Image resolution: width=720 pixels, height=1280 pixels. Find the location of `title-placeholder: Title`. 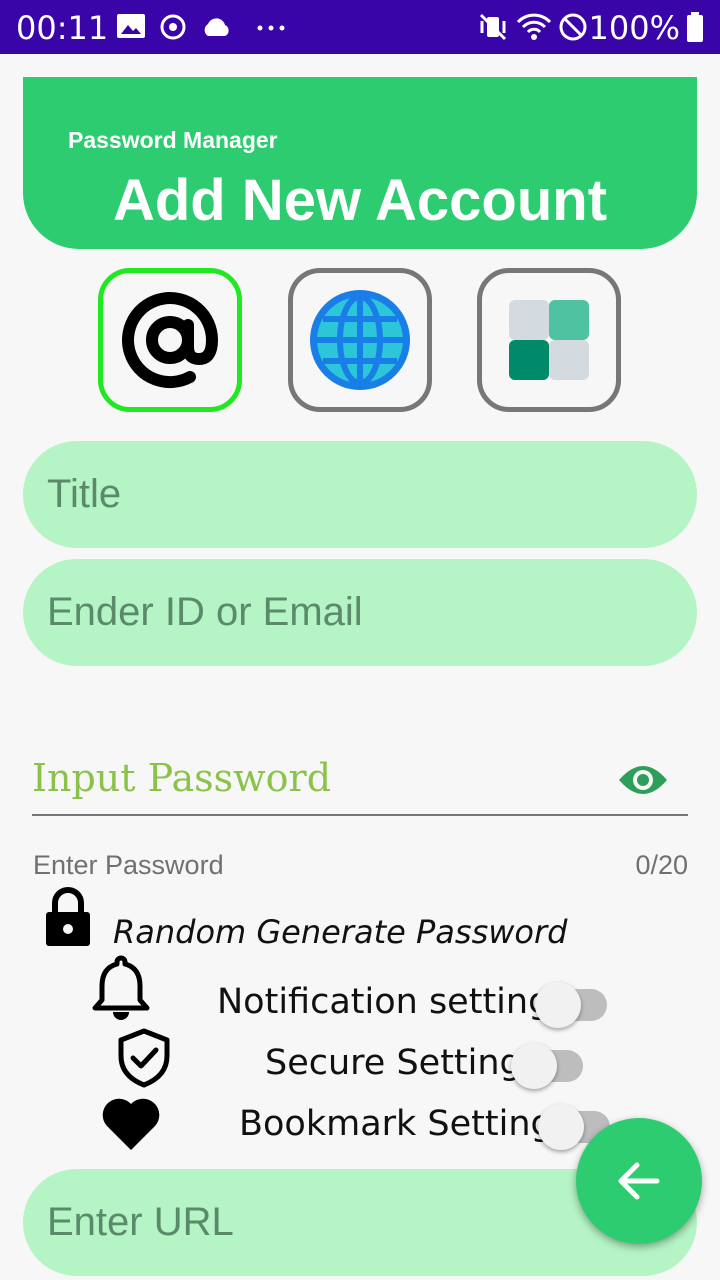

title-placeholder: Title is located at coordinates (84, 494).